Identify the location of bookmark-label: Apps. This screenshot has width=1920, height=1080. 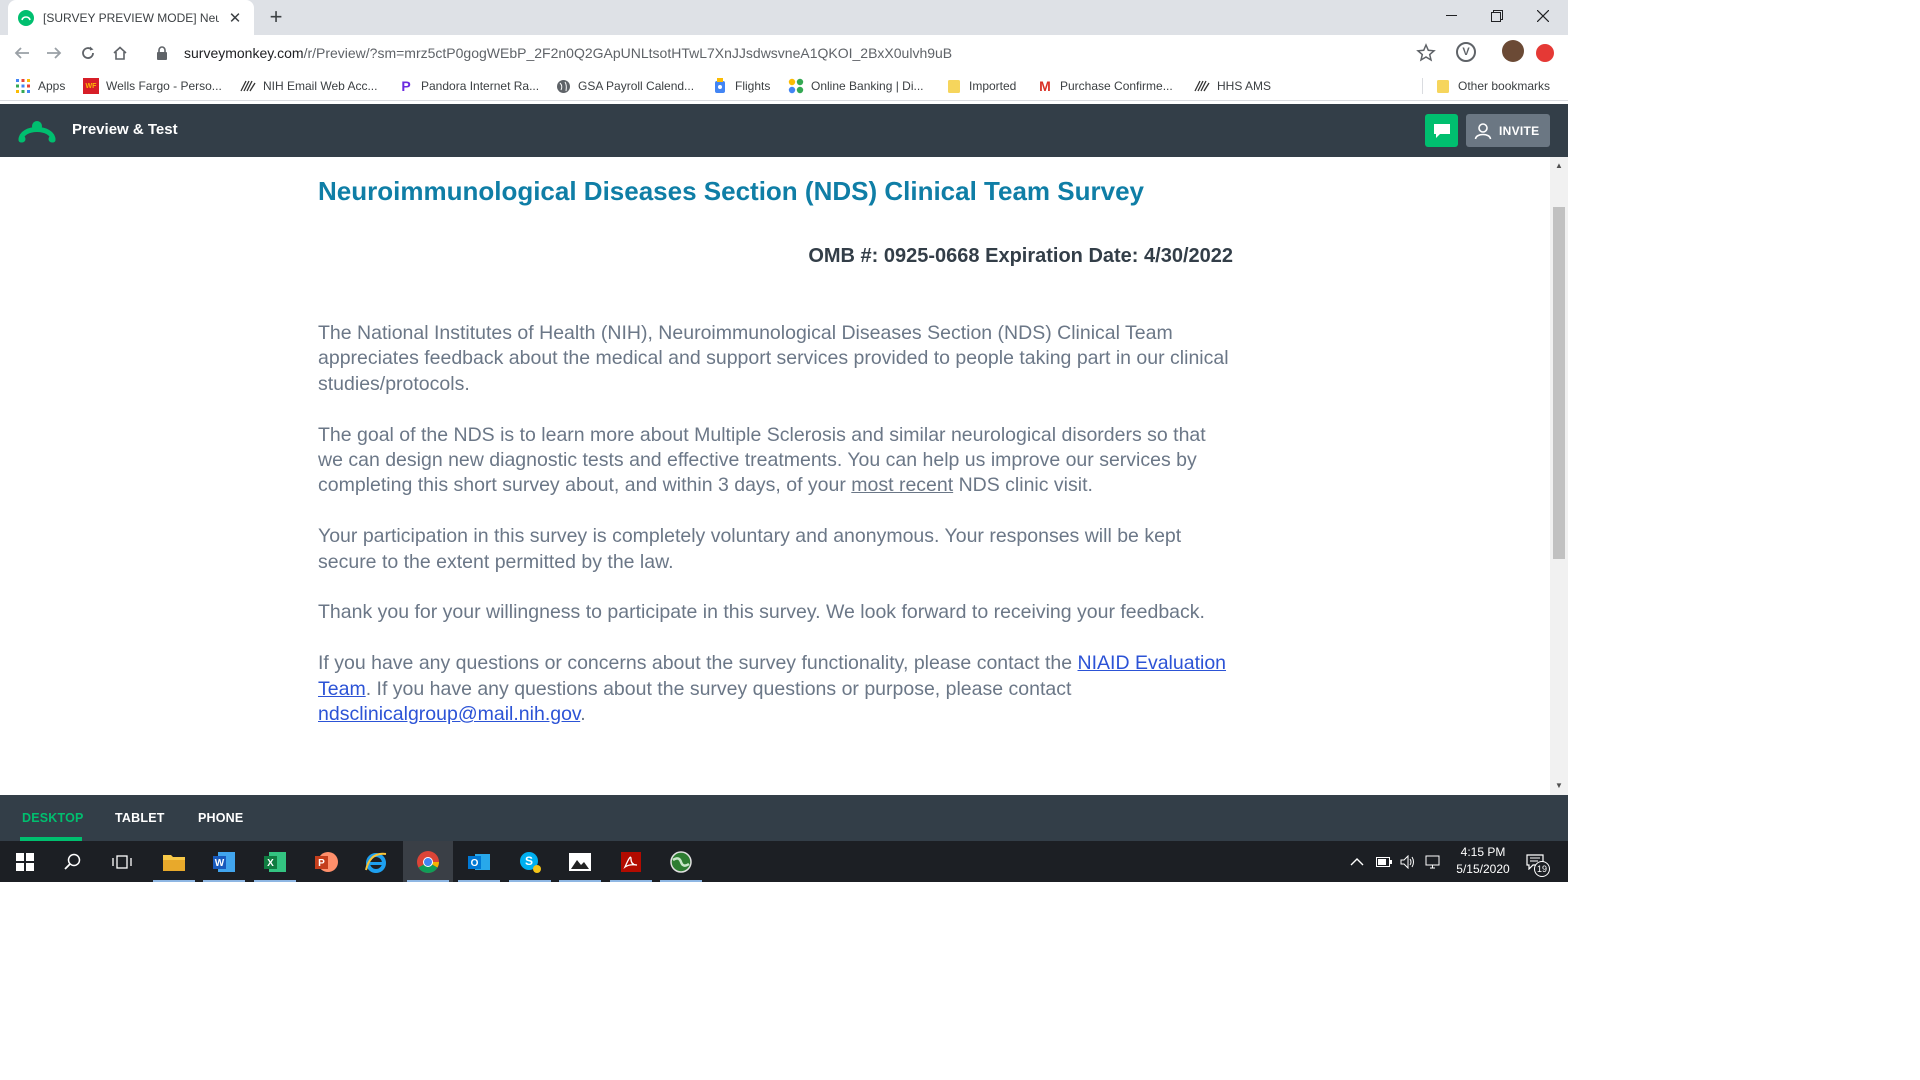
(52, 86).